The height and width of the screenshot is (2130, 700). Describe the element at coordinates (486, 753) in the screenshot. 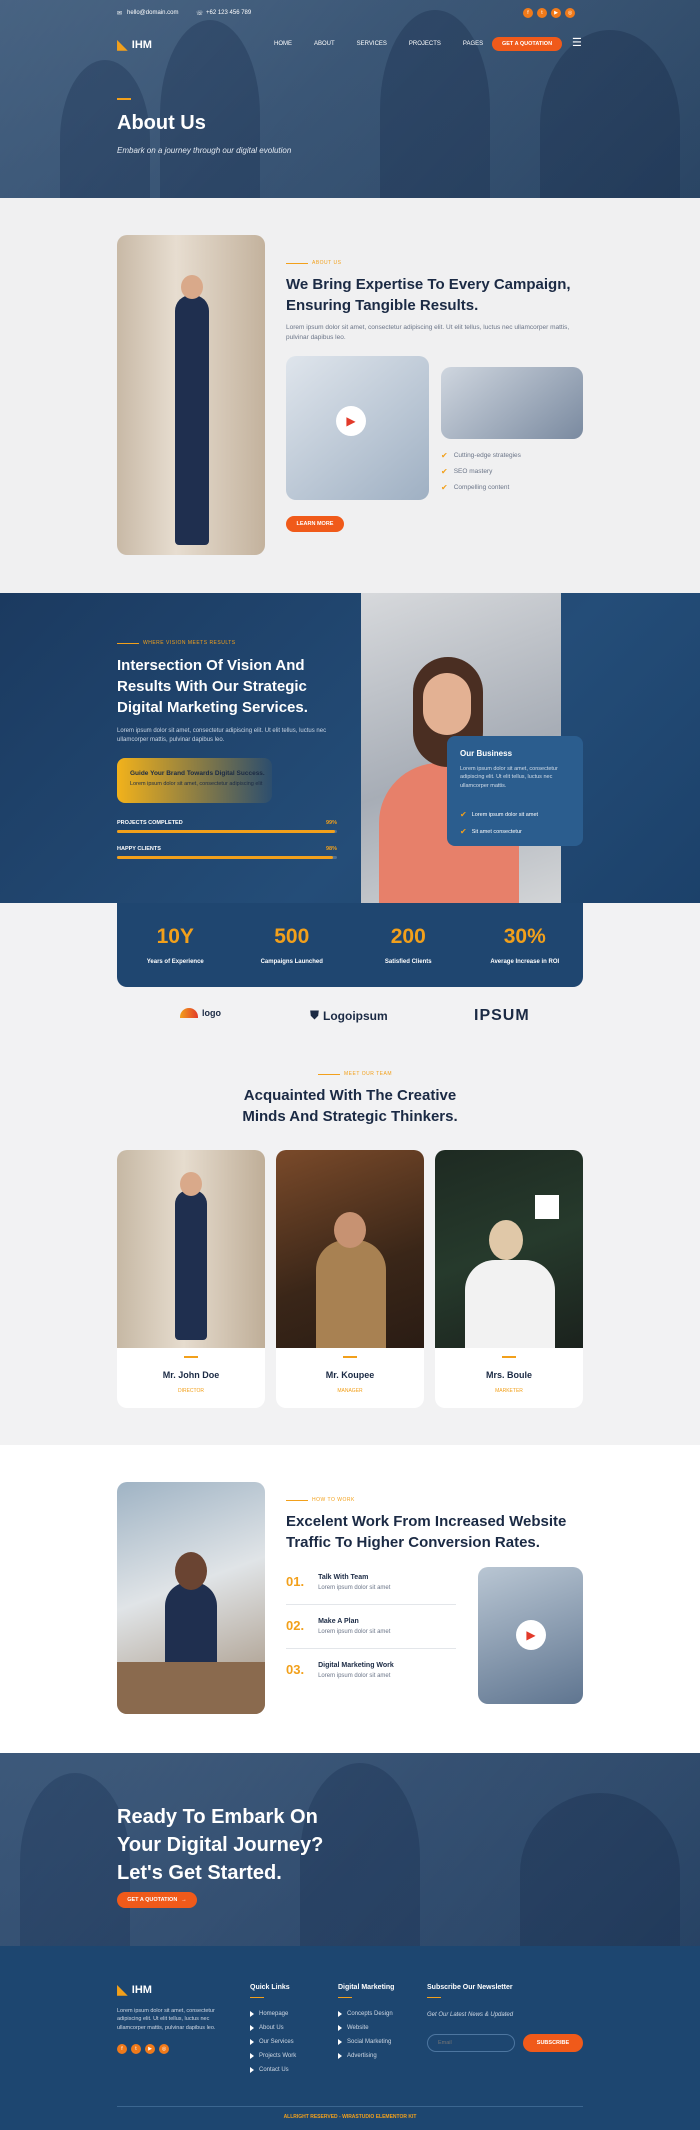

I see `card-title: Our Business` at that location.